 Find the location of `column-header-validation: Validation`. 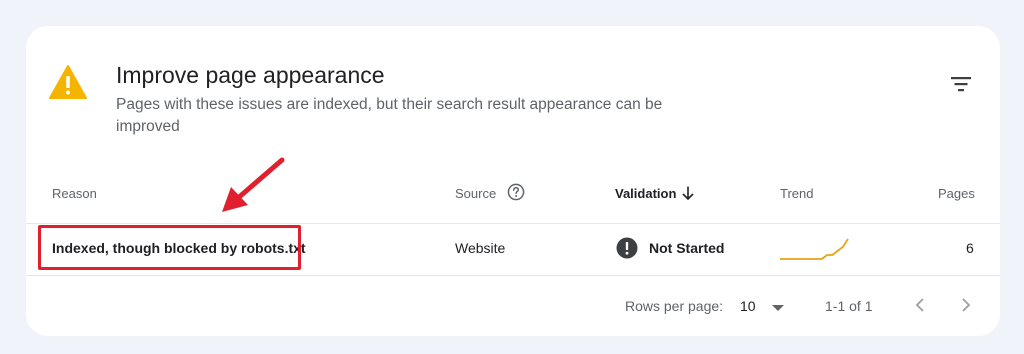

column-header-validation: Validation is located at coordinates (645, 193).